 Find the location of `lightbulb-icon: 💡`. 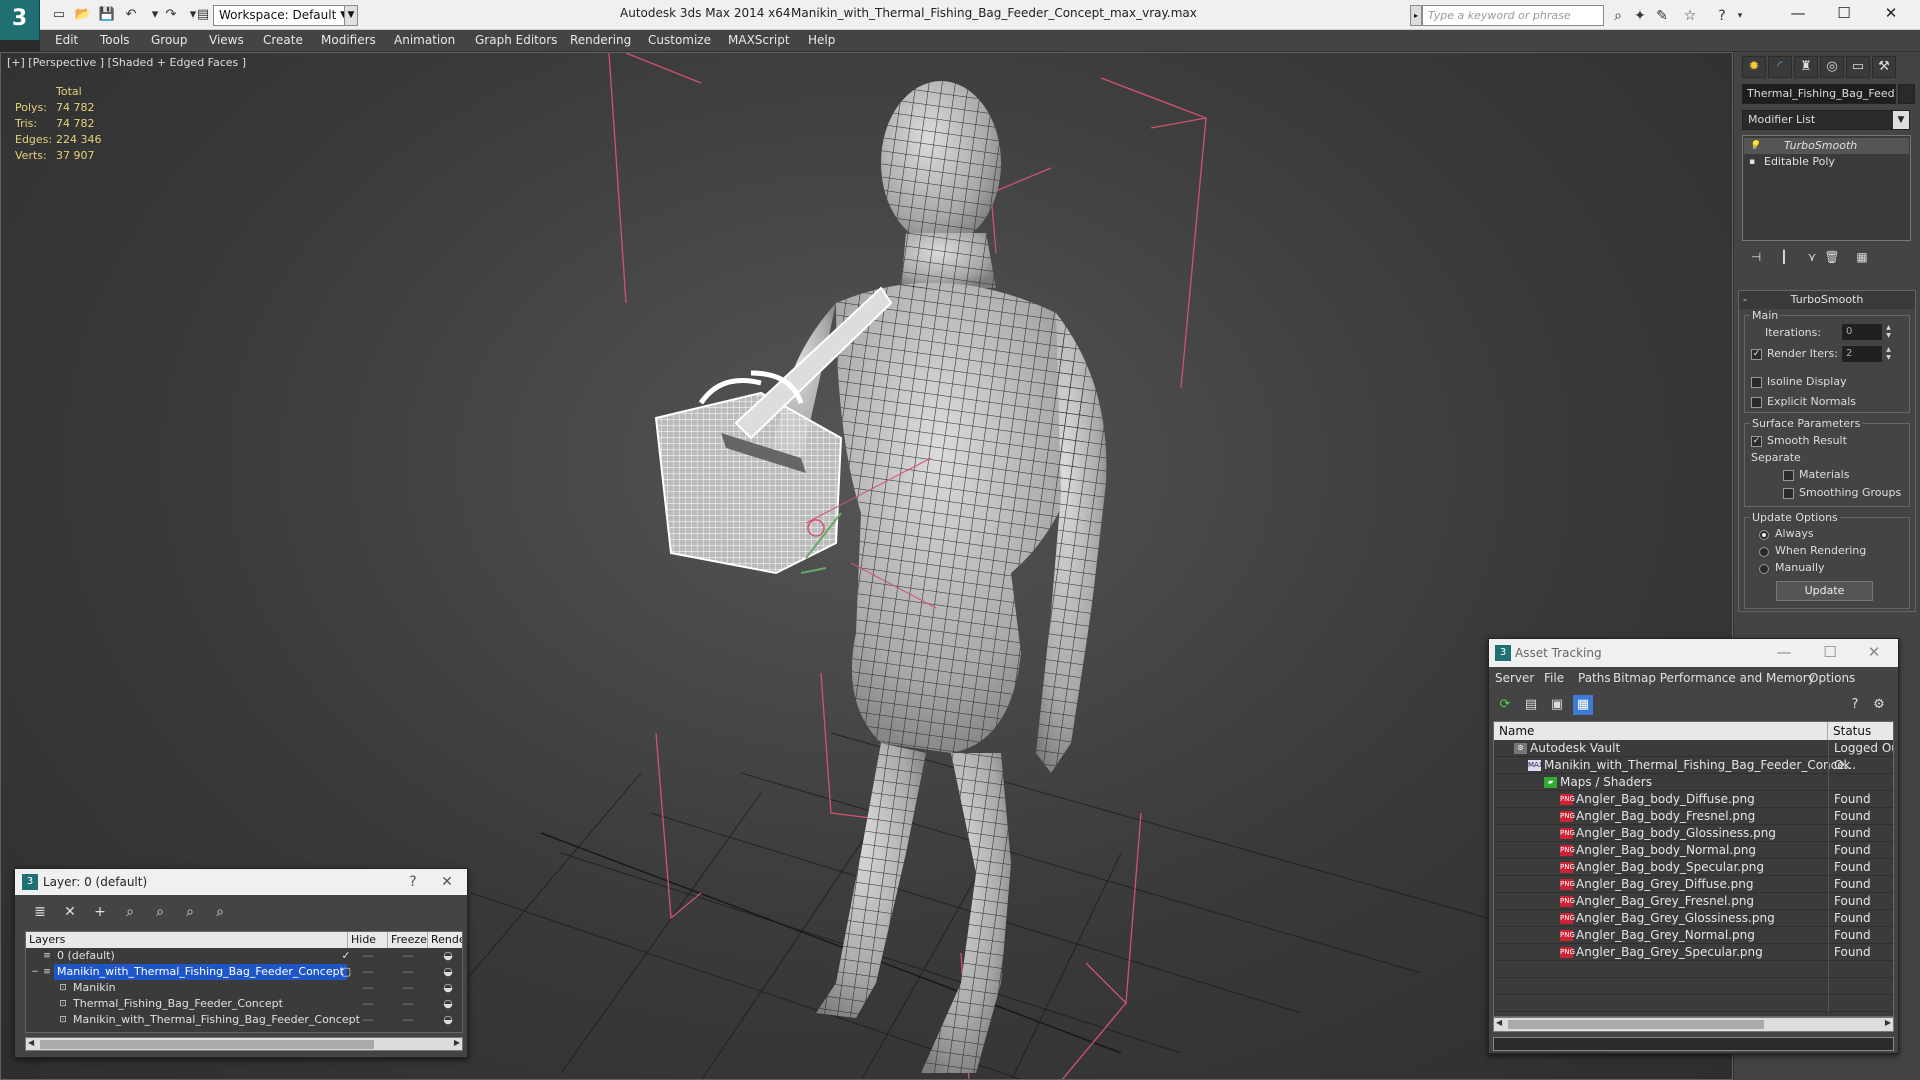

lightbulb-icon: 💡 is located at coordinates (1754, 146).